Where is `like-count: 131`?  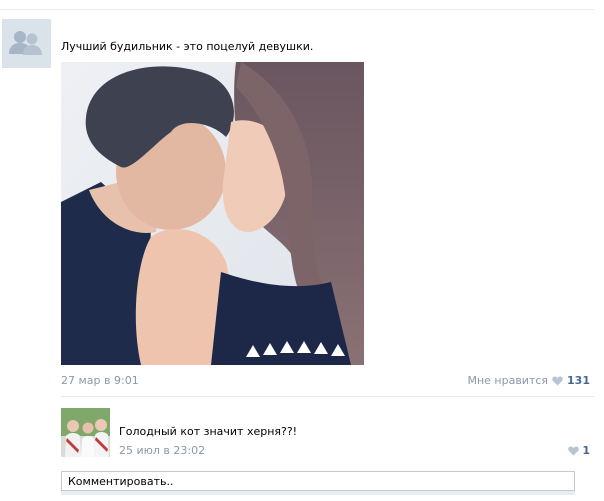
like-count: 131 is located at coordinates (578, 380).